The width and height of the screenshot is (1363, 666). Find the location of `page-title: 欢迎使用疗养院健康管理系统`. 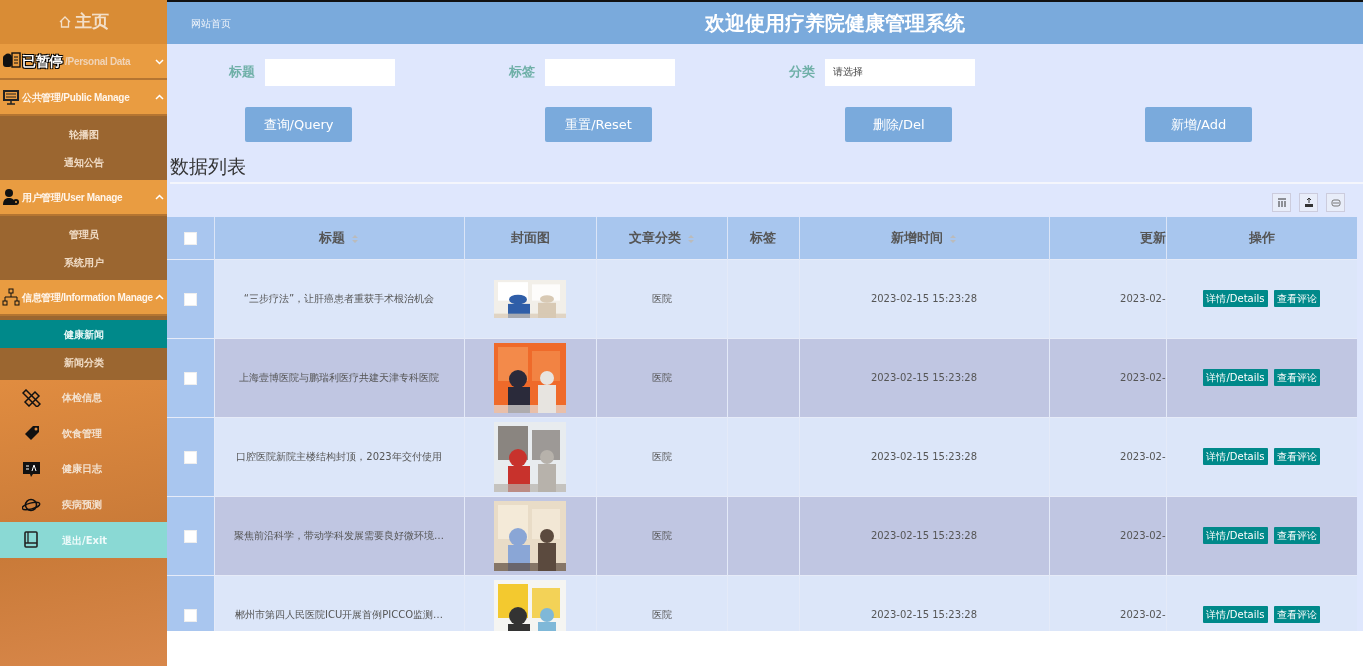

page-title: 欢迎使用疗养院健康管理系统 is located at coordinates (835, 23).